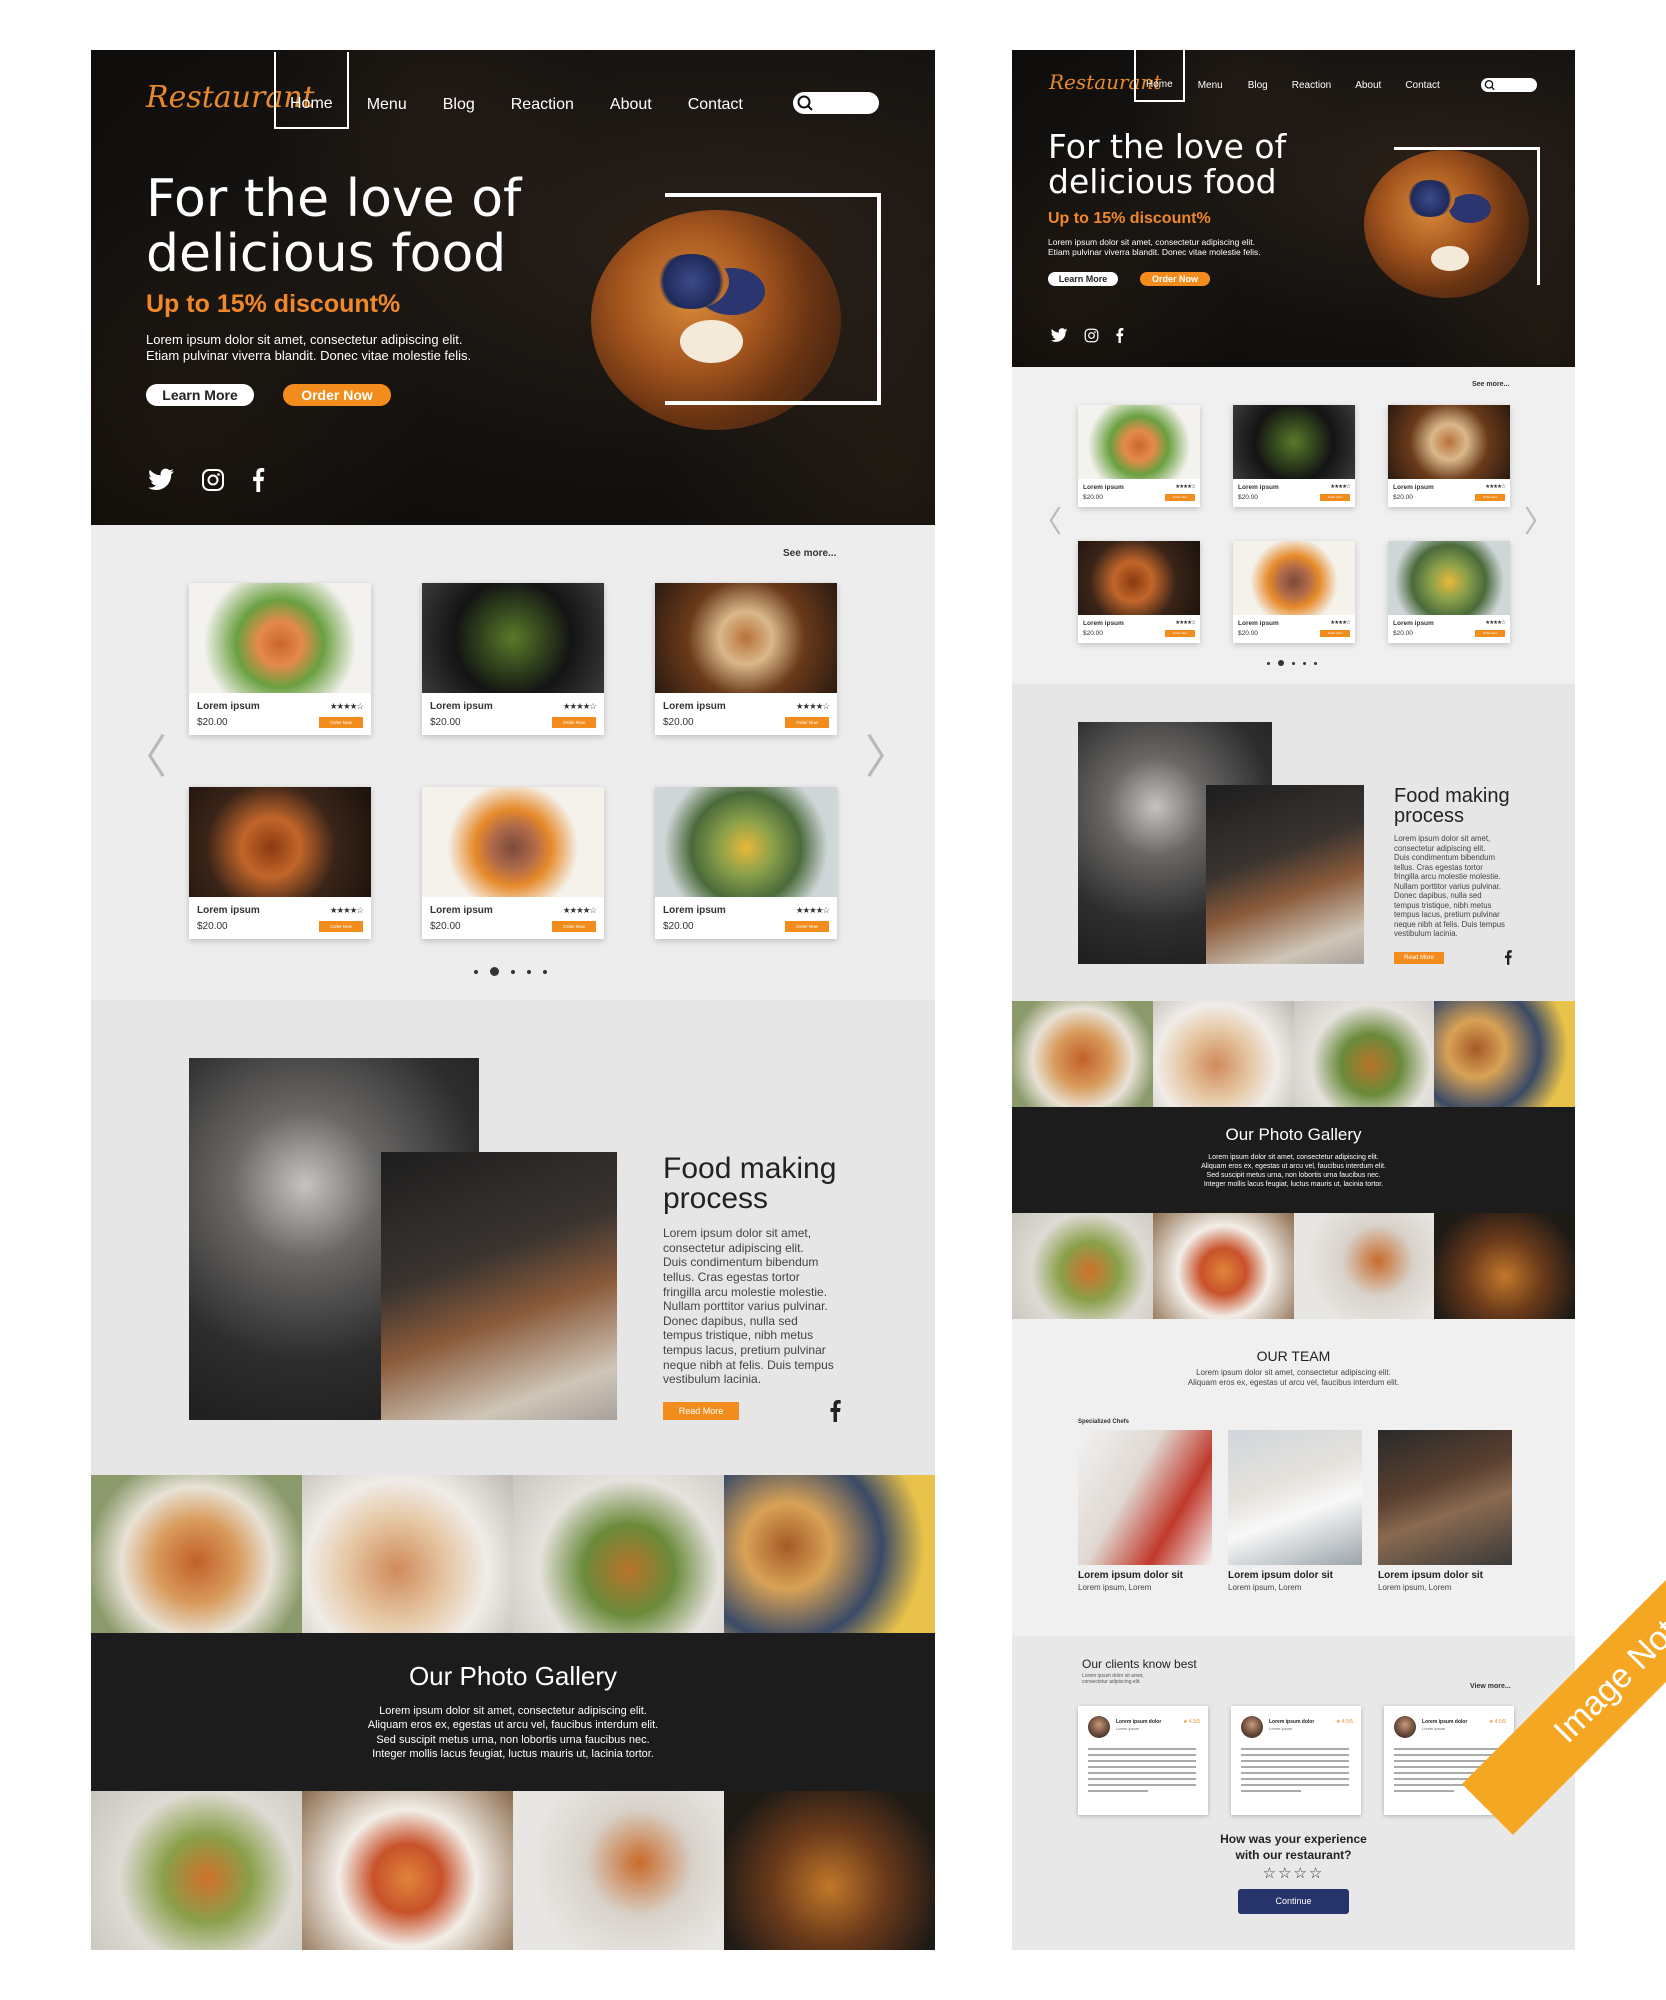 This screenshot has width=1666, height=2000. I want to click on review-text-line, so click(1271, 1791).